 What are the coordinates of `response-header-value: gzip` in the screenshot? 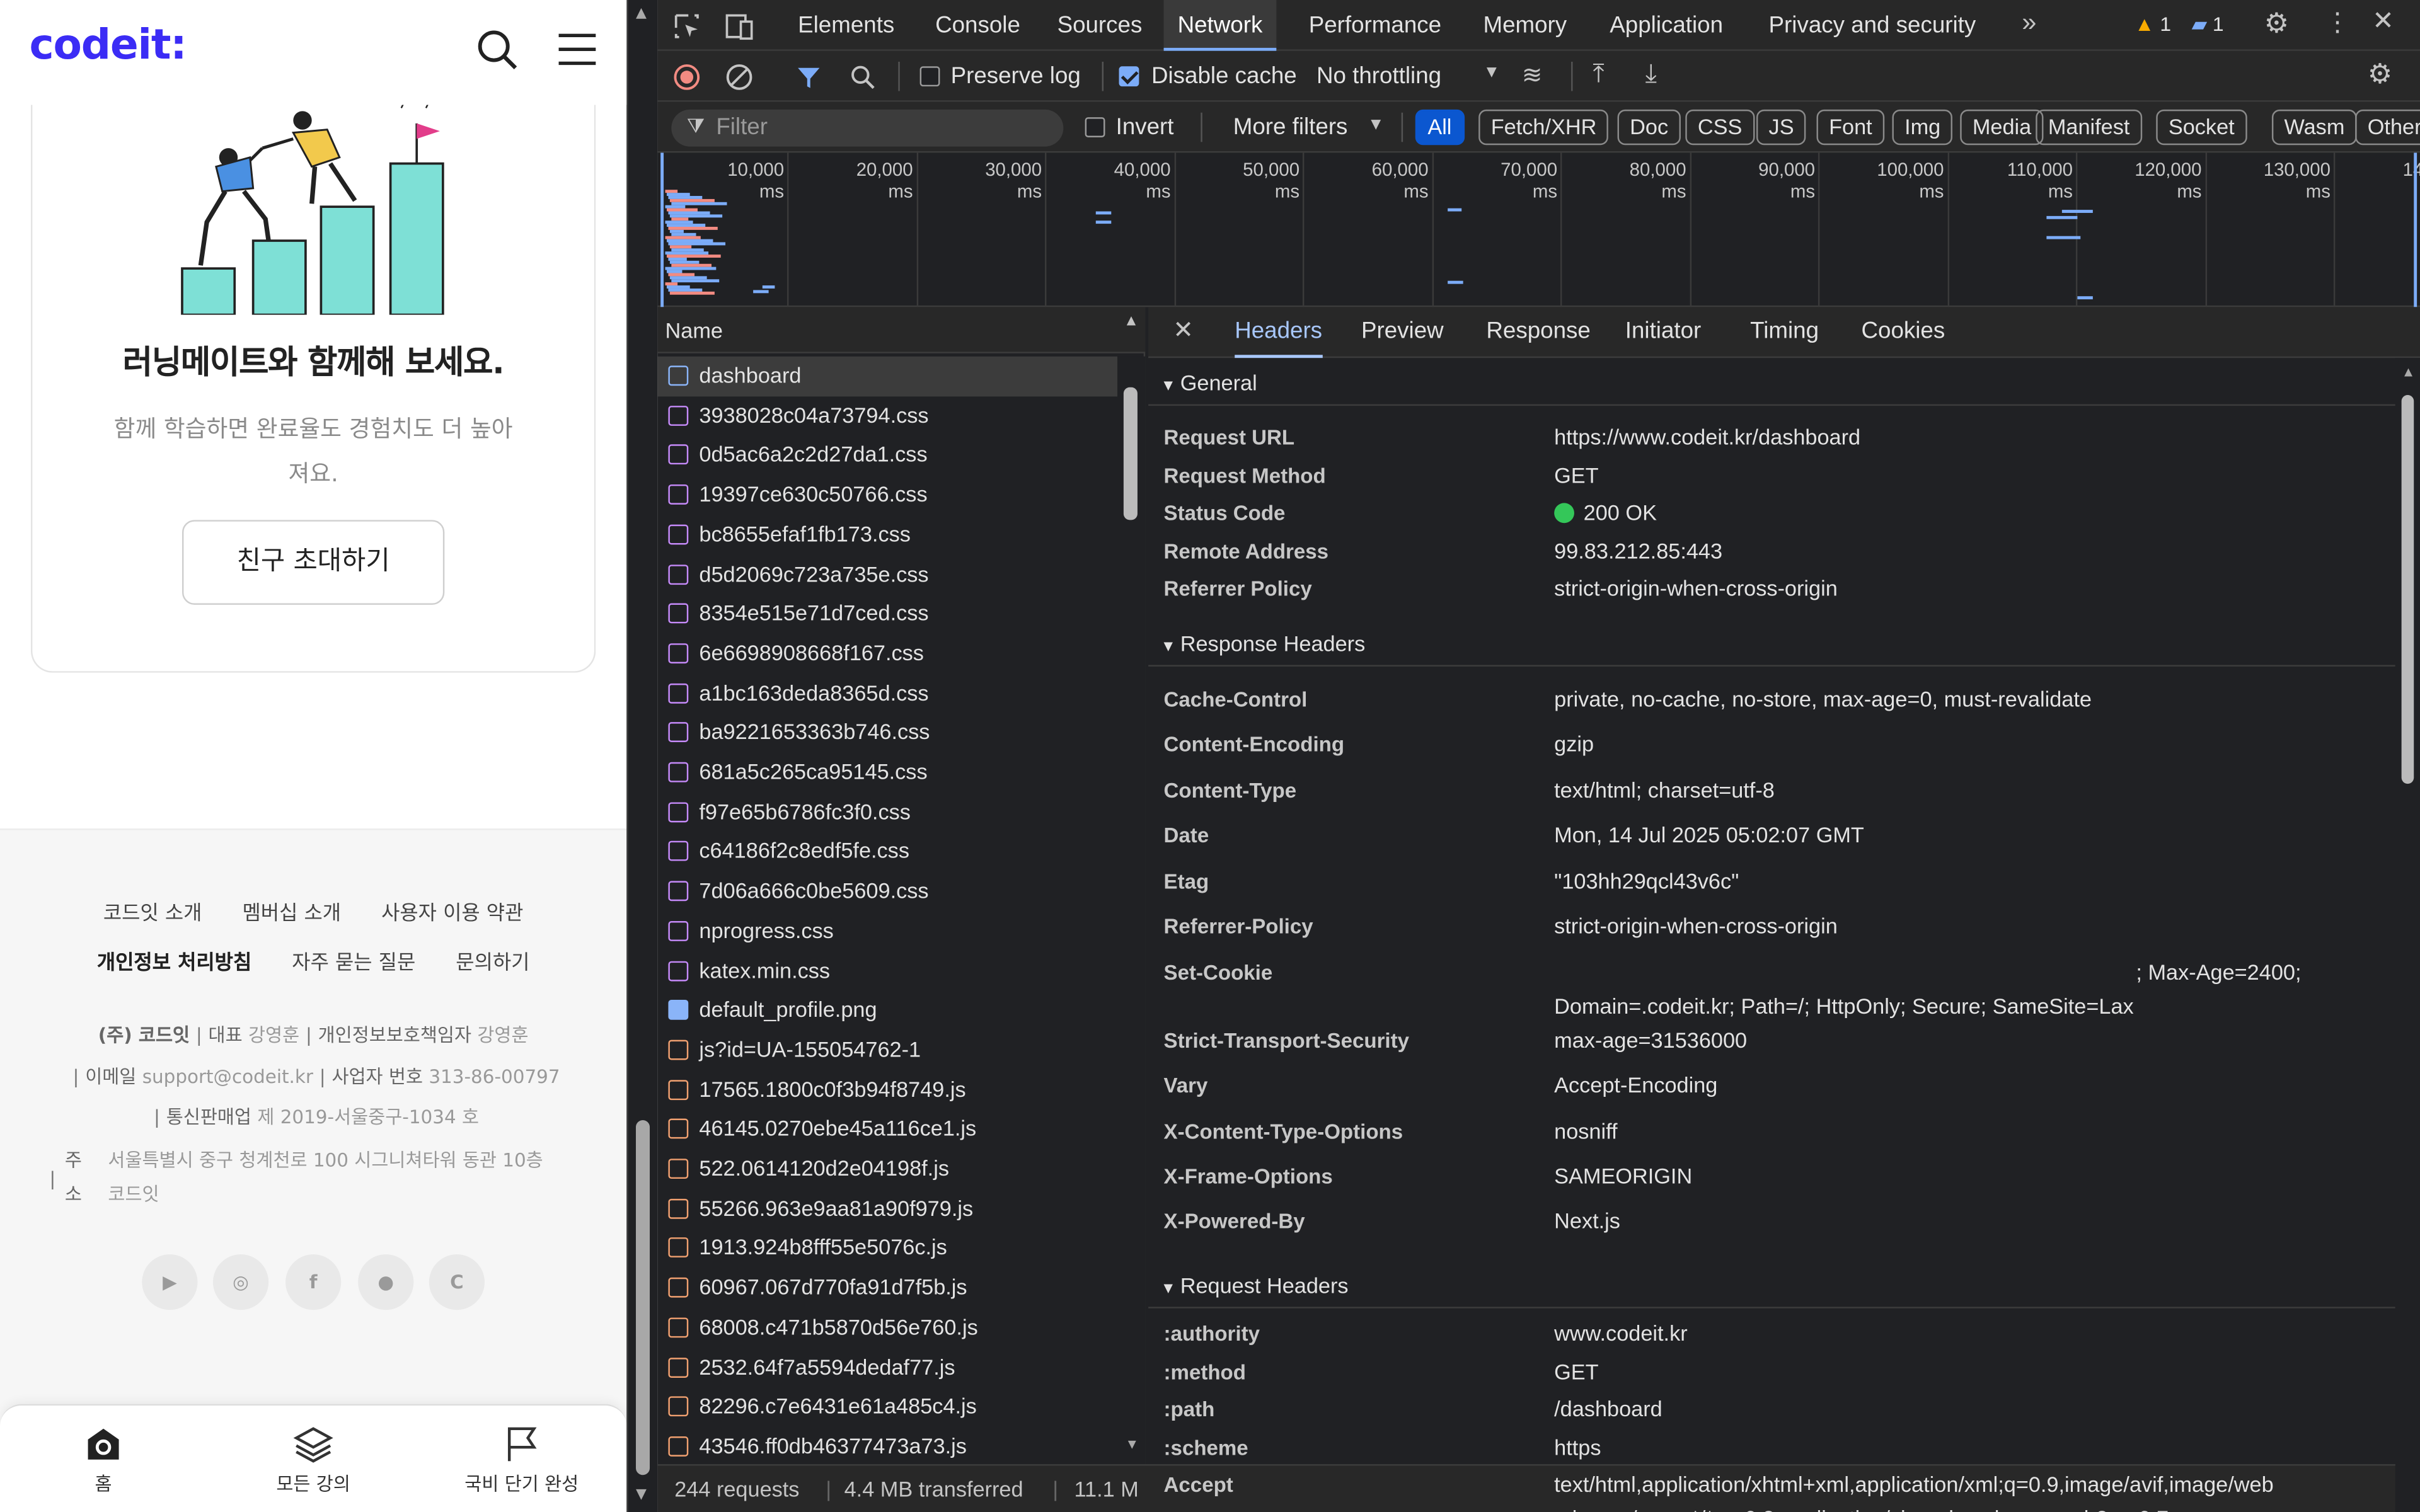 It's located at (1574, 743).